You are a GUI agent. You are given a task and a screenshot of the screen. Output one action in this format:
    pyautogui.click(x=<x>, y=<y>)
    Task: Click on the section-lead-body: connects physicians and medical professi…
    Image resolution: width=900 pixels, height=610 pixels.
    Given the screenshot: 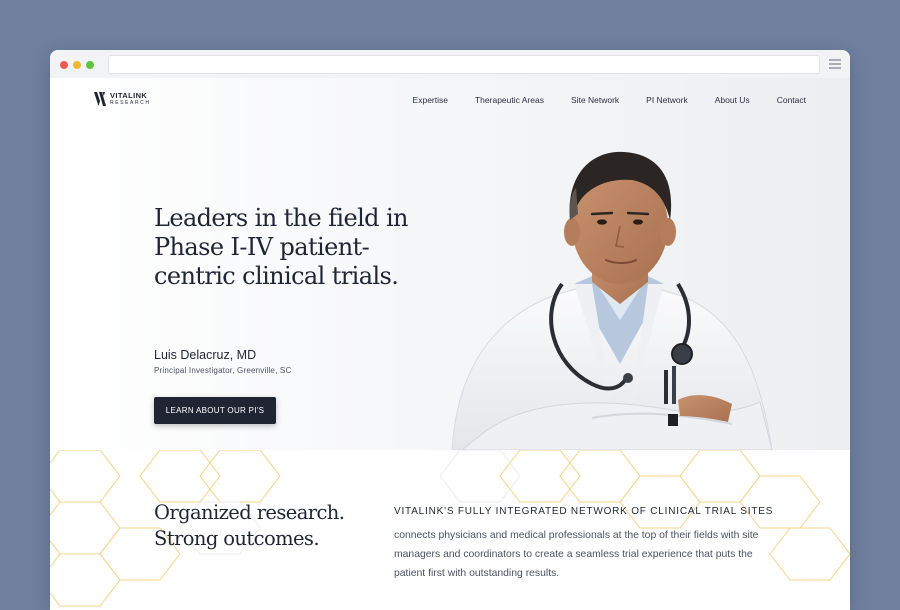 What is the action you would take?
    pyautogui.click(x=576, y=554)
    